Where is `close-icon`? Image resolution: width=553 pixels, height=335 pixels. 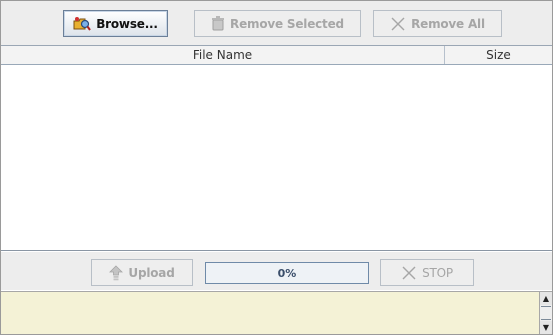
close-icon is located at coordinates (398, 24).